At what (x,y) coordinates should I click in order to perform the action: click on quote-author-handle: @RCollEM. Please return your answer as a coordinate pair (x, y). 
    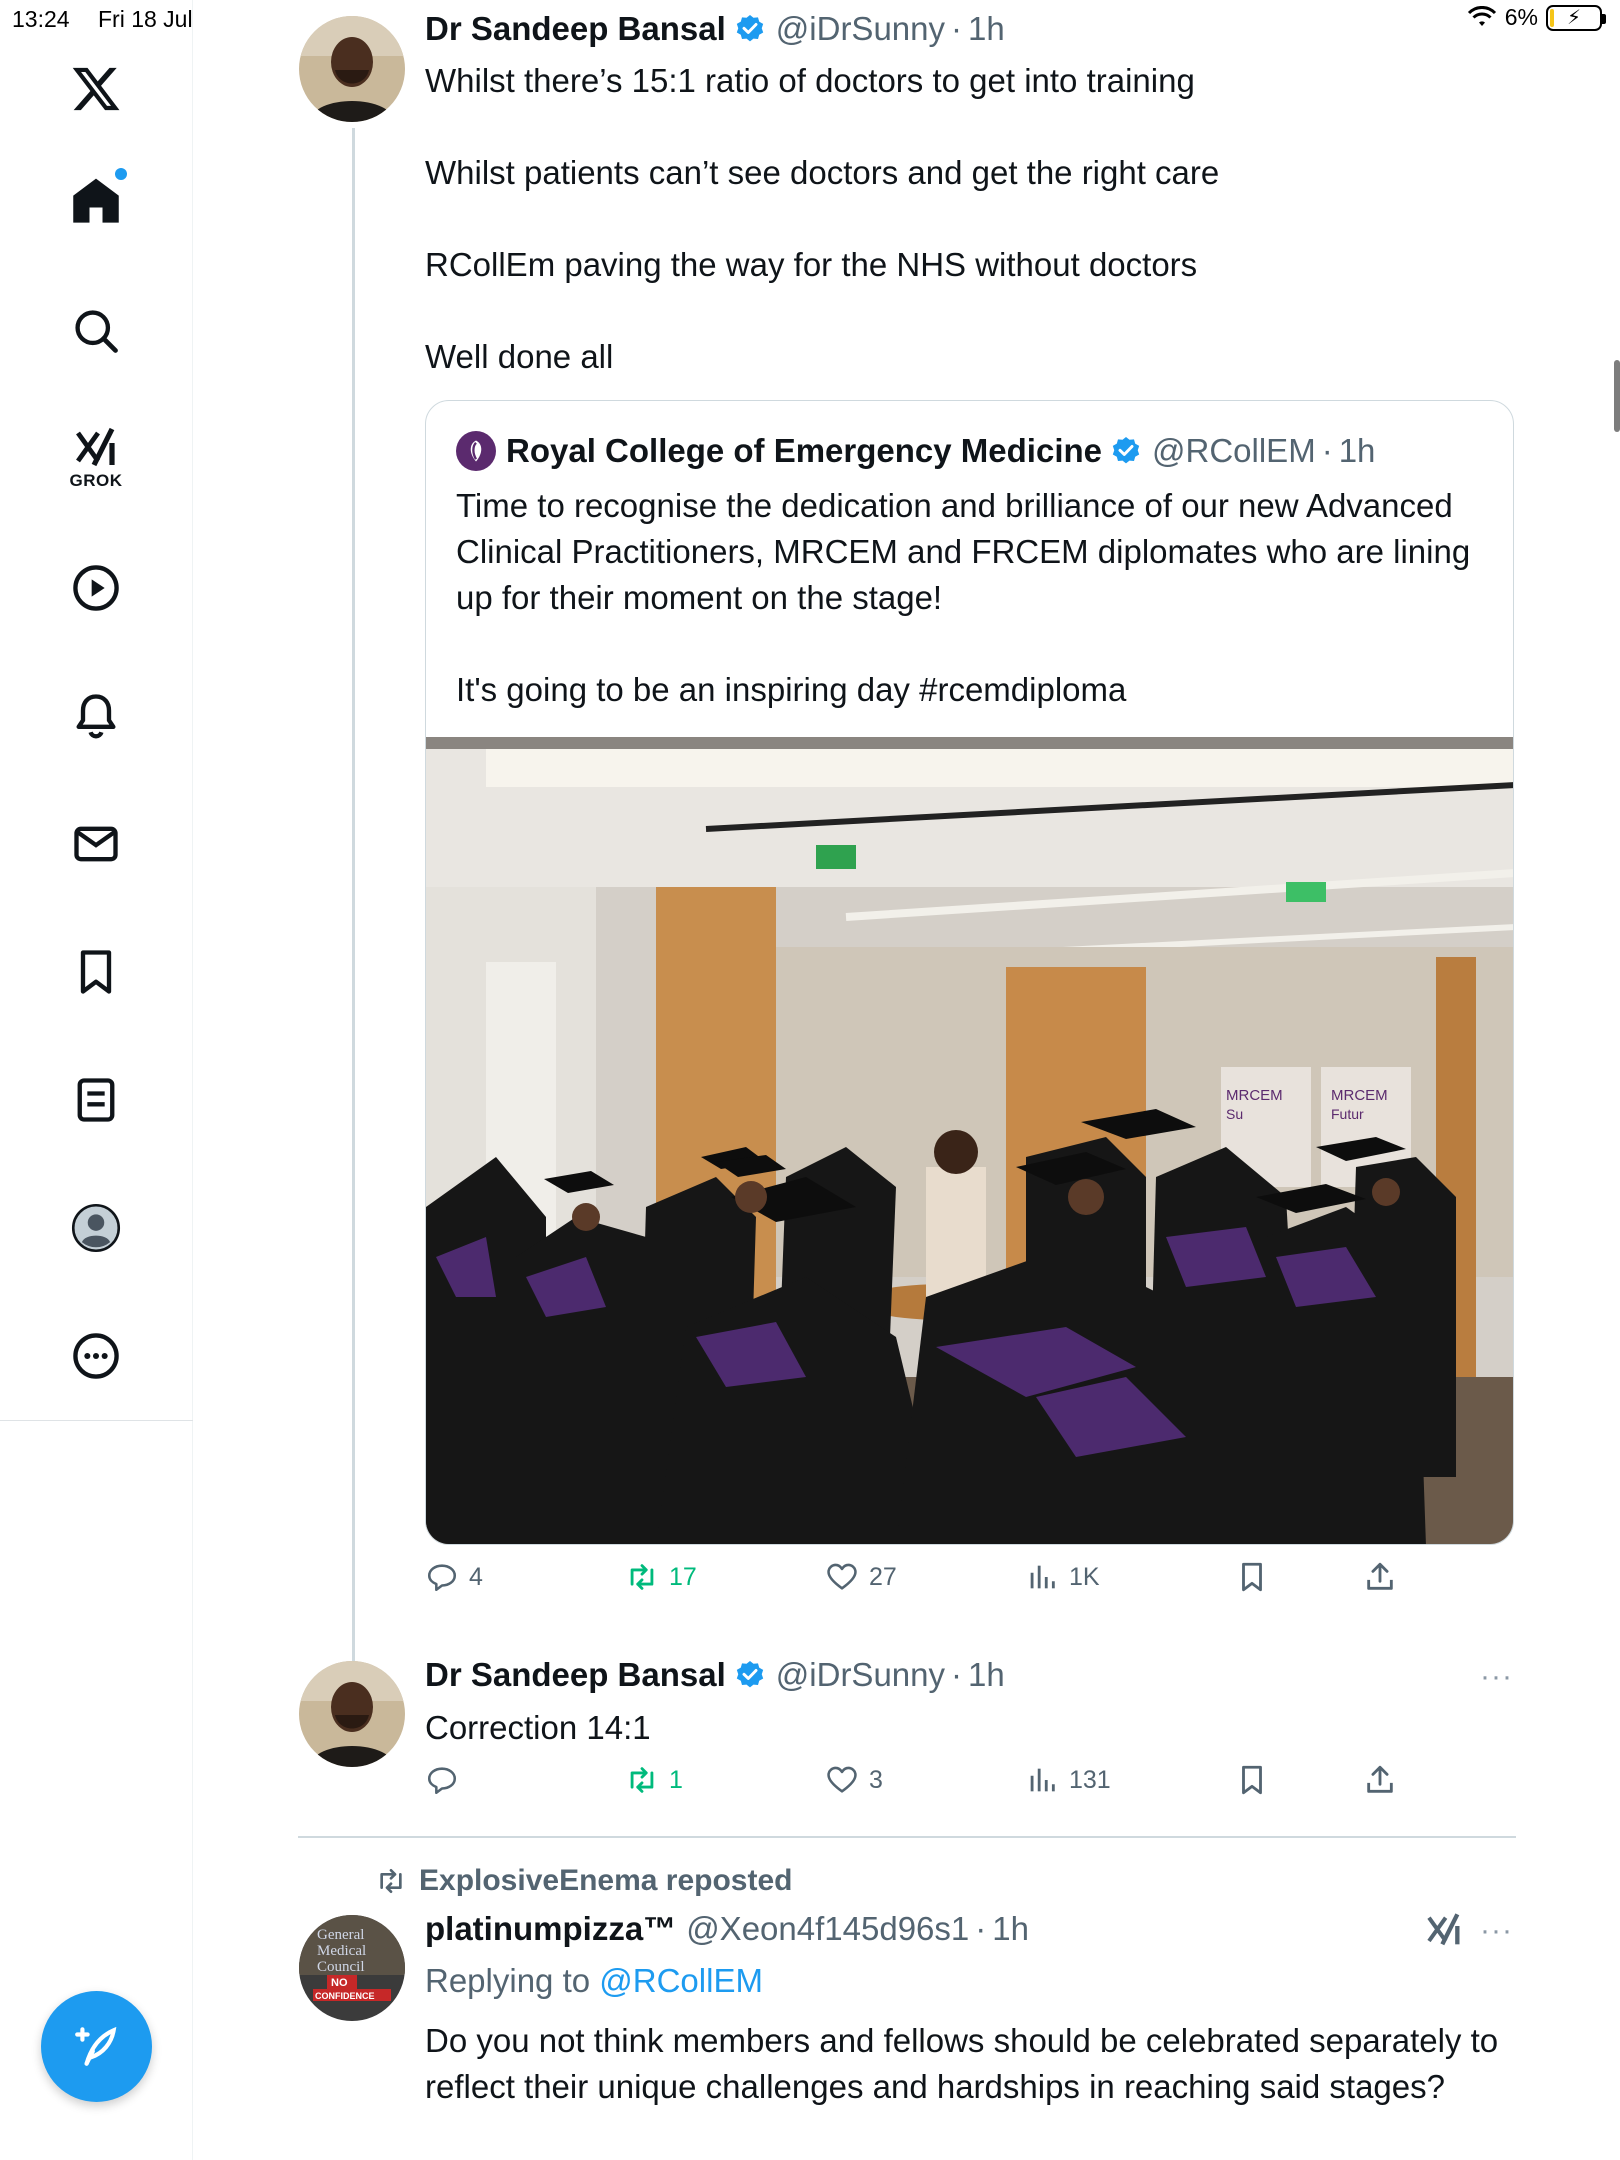
    Looking at the image, I should click on (1234, 451).